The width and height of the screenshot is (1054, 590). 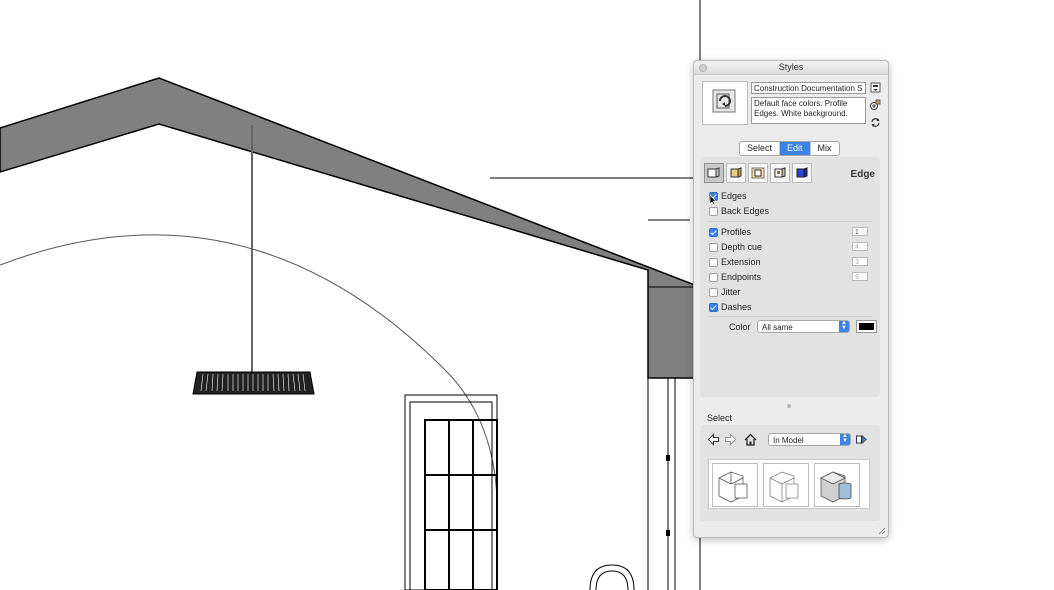 I want to click on jitter-option: Jitter, so click(x=725, y=292).